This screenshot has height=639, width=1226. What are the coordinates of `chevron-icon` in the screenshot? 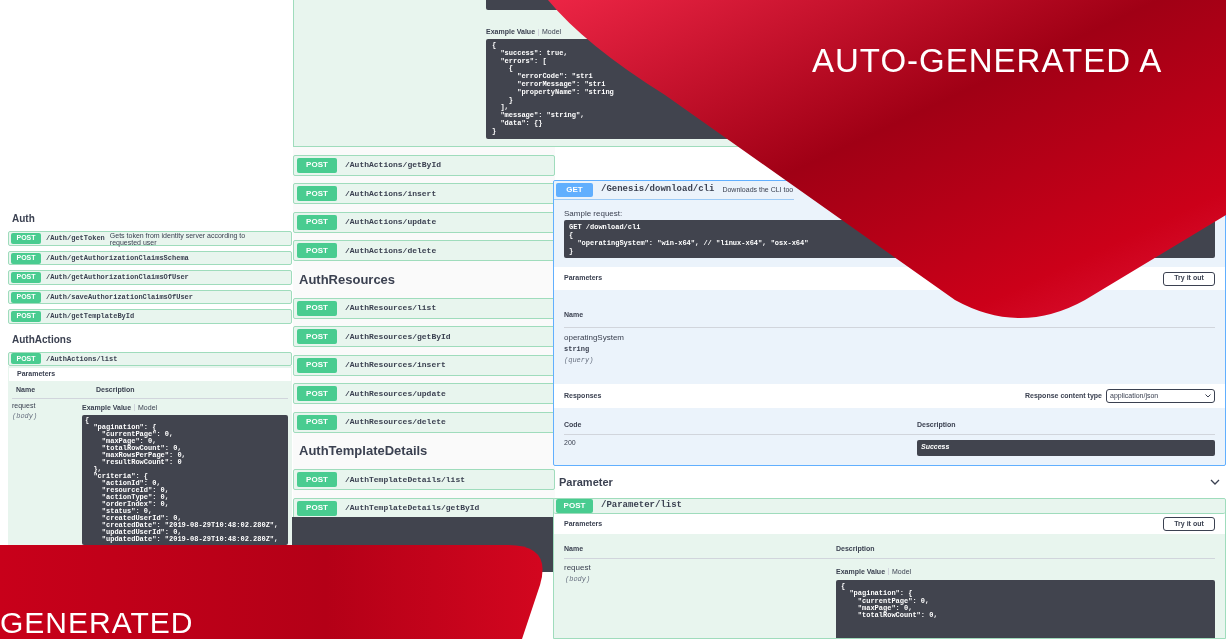 It's located at (1215, 482).